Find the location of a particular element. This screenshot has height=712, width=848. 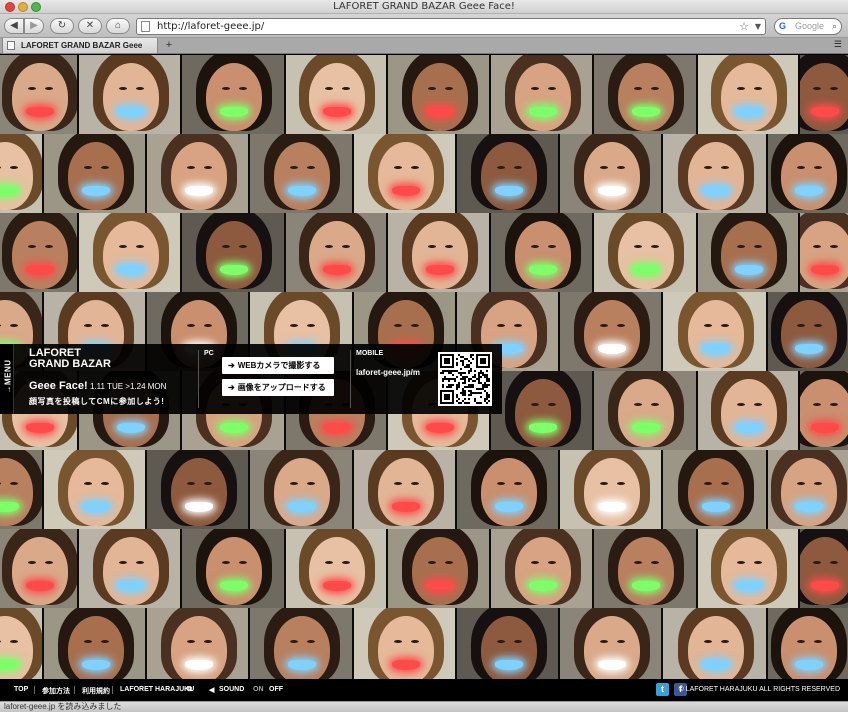

sound-off-button: OFF is located at coordinates (276, 689).